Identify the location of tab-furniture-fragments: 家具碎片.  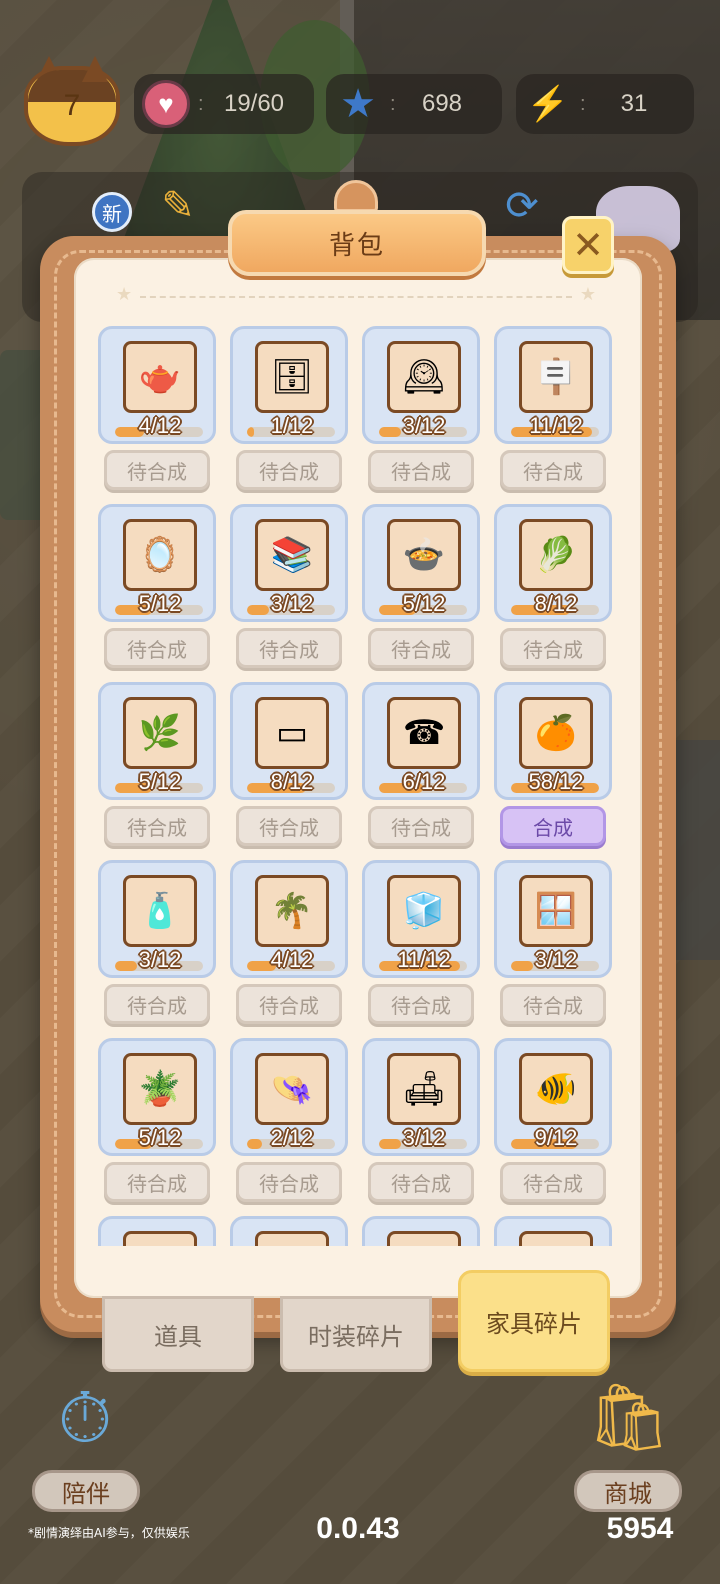
(534, 1321).